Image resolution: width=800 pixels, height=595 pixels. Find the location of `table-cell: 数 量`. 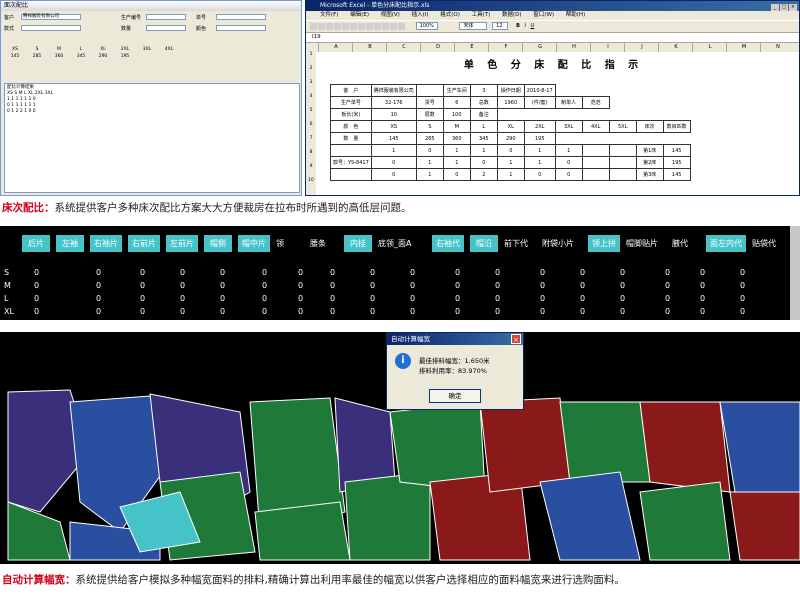

table-cell: 数 量 is located at coordinates (351, 138).